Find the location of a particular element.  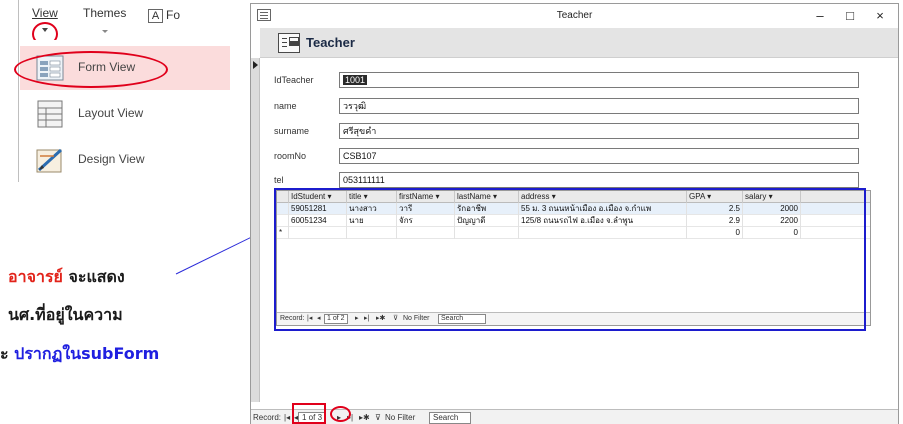

window-title: Teacher is located at coordinates (574, 15).